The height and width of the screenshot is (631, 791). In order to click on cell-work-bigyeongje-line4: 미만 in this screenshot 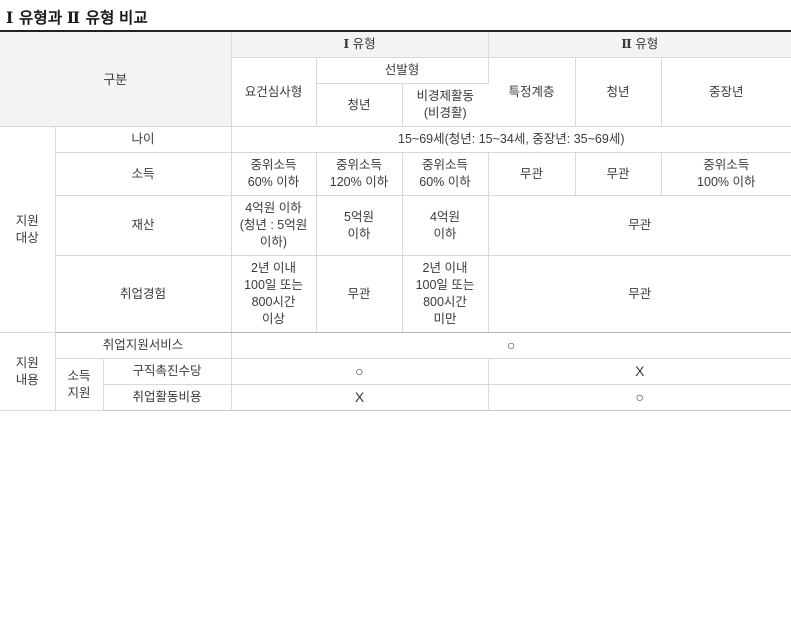, I will do `click(445, 319)`.